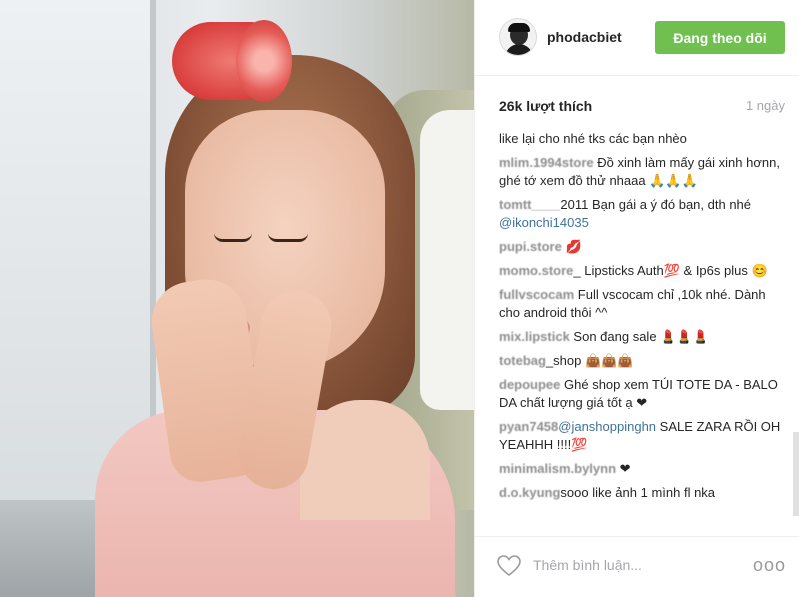 The height and width of the screenshot is (597, 799). I want to click on comment-item: like lại cho nhé tks các bạn nhèo, so click(644, 139).